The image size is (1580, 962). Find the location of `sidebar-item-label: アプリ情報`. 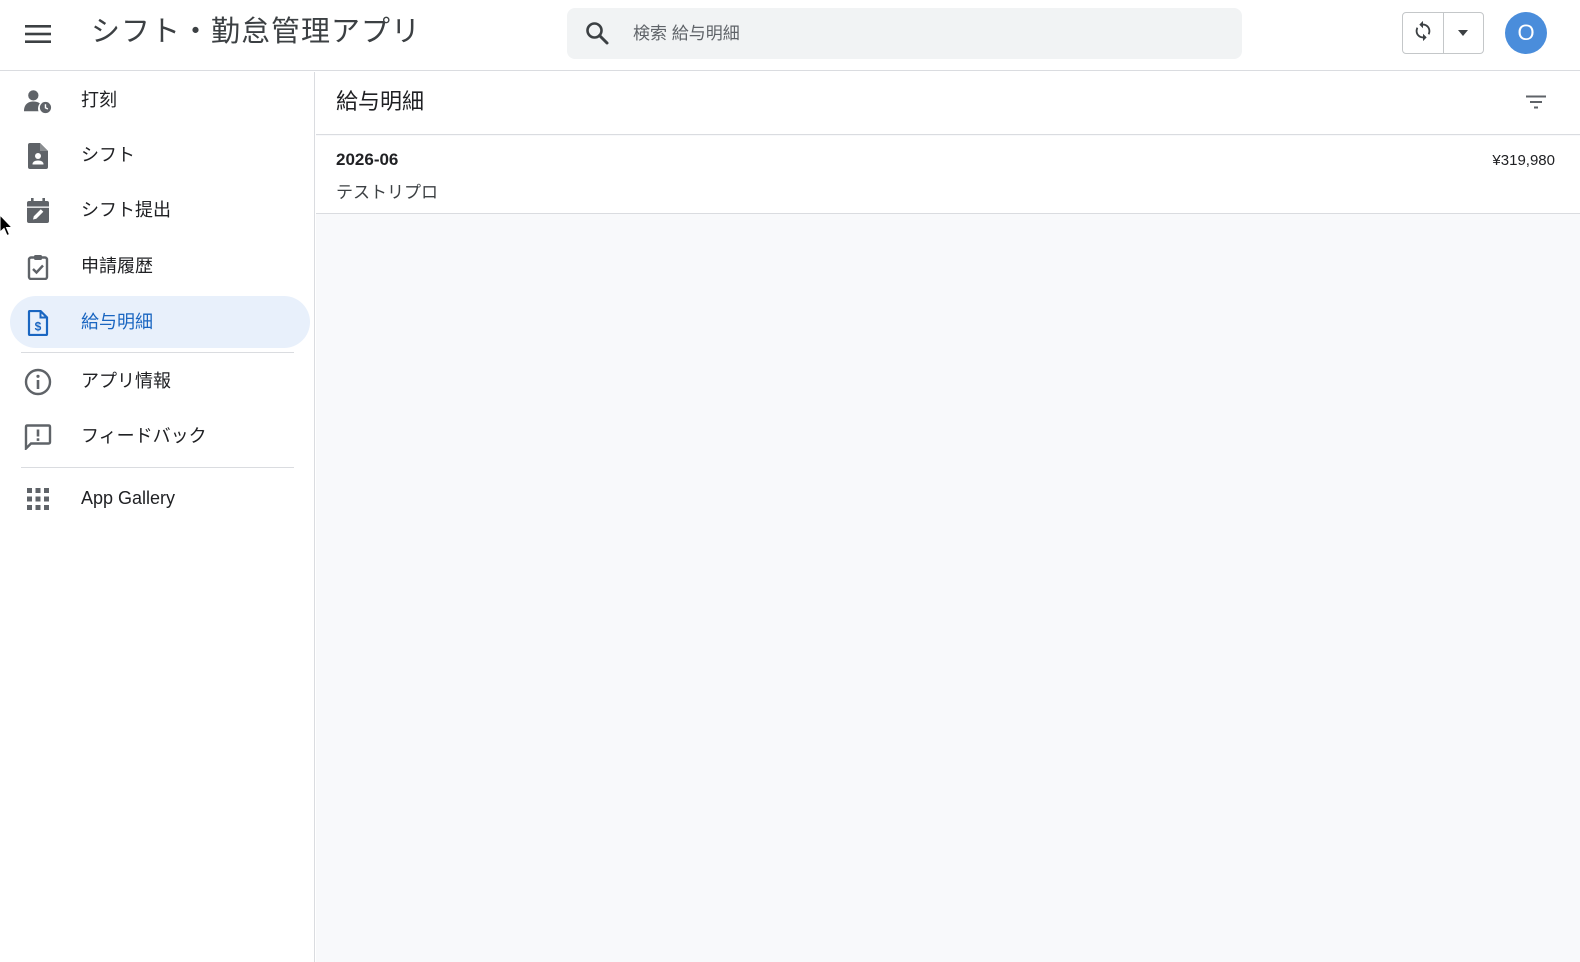

sidebar-item-label: アプリ情報 is located at coordinates (126, 381).